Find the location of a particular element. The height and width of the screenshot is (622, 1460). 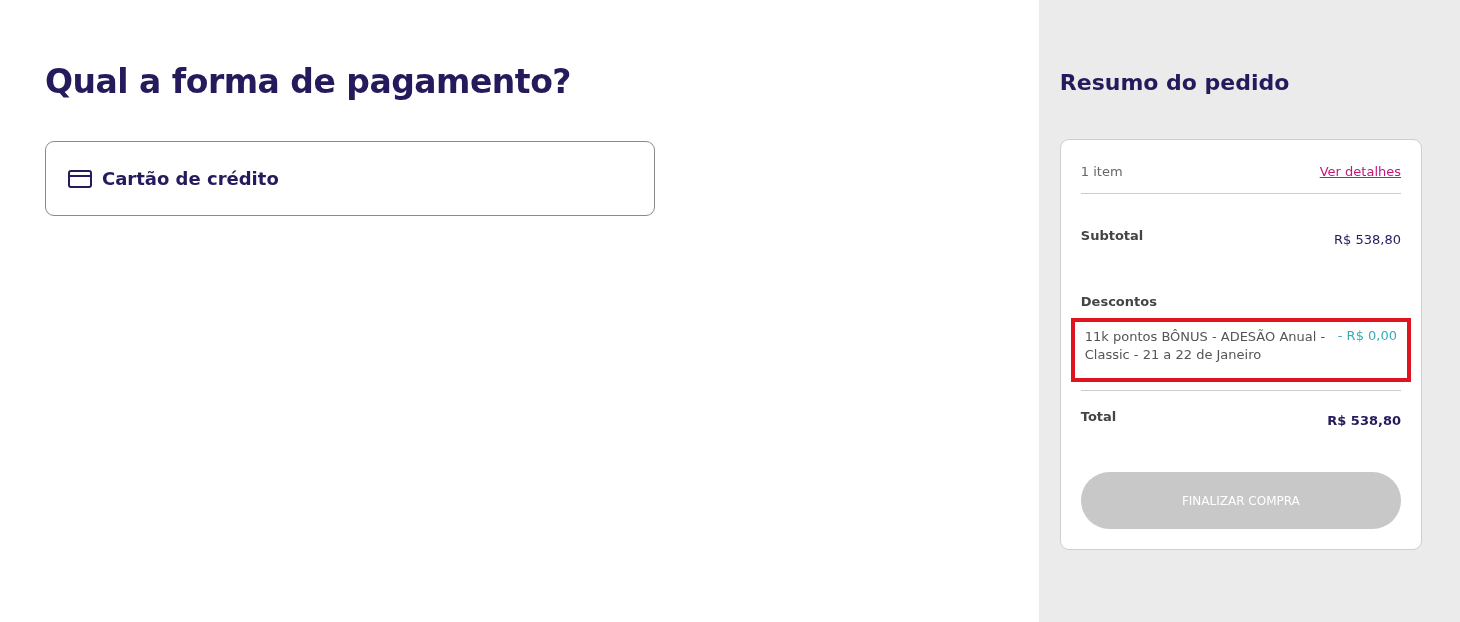

subtotal-label: Subtotal is located at coordinates (1112, 235).